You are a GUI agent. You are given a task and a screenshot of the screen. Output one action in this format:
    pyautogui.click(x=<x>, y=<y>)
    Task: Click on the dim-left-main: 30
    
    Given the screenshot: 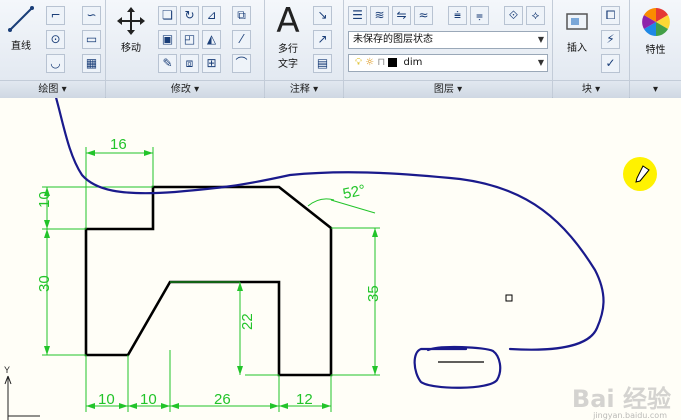 What is the action you would take?
    pyautogui.click(x=44, y=283)
    